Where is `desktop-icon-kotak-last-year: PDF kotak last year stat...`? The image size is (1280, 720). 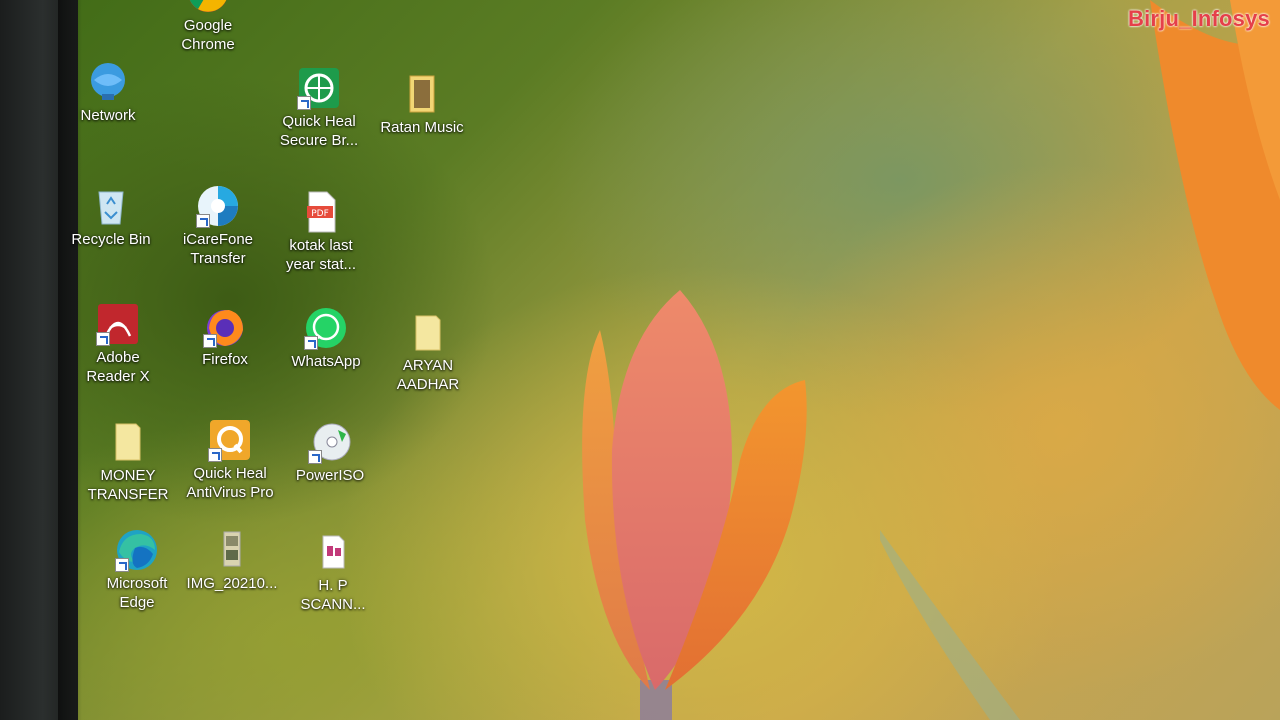
desktop-icon-kotak-last-year: PDF kotak last year stat... is located at coordinates (321, 232).